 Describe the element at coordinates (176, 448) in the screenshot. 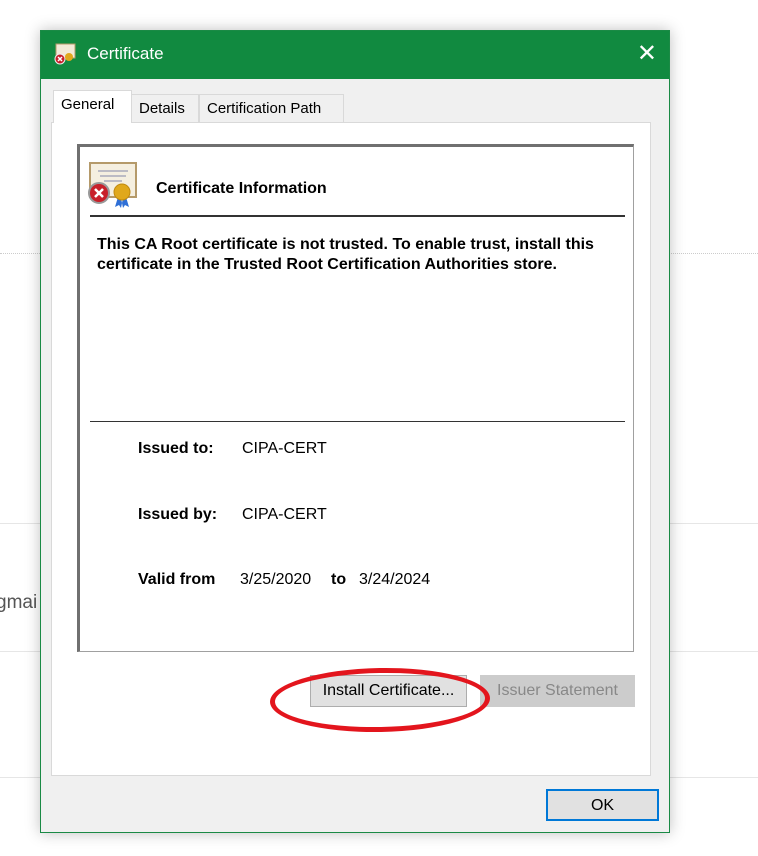

I see `issued-to-label: Issued to:` at that location.